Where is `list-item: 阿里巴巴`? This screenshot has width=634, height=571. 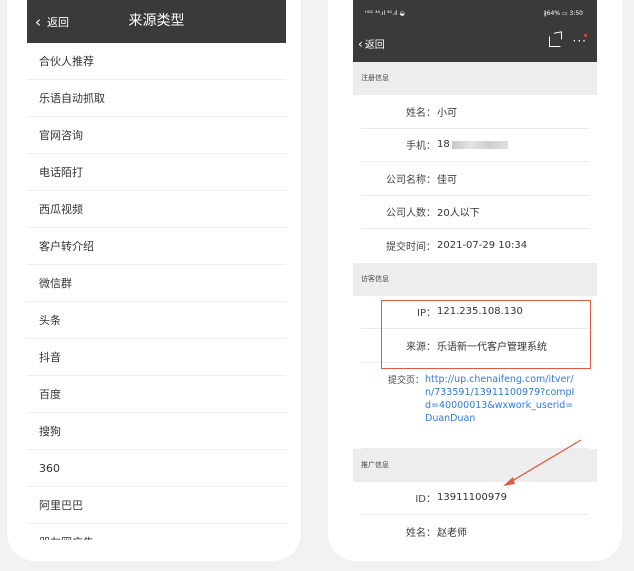
list-item: 阿里巴巴 is located at coordinates (156, 505).